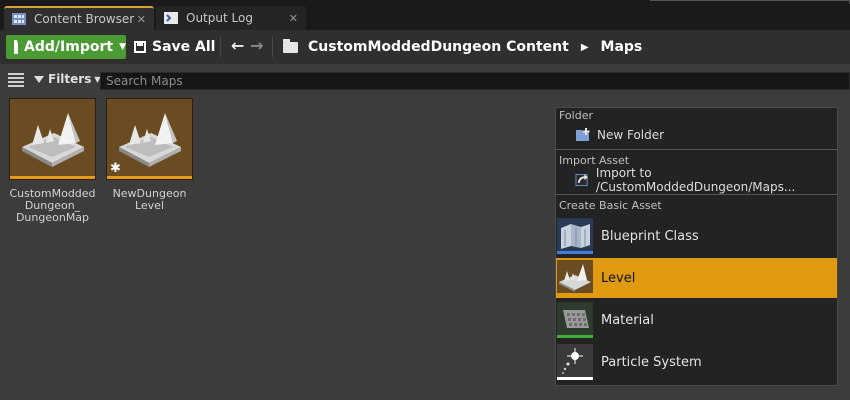 This screenshot has height=400, width=850. I want to click on save-icon, so click(140, 47).